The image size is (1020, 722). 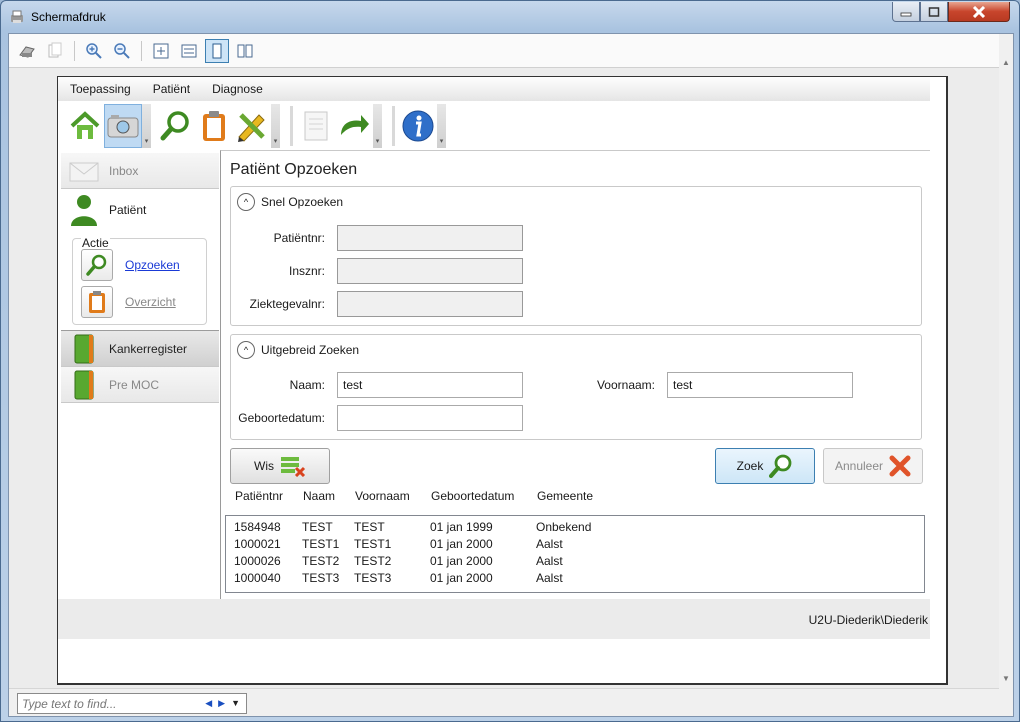 What do you see at coordinates (1006, 678) in the screenshot?
I see `scroll-down-icon: ▼` at bounding box center [1006, 678].